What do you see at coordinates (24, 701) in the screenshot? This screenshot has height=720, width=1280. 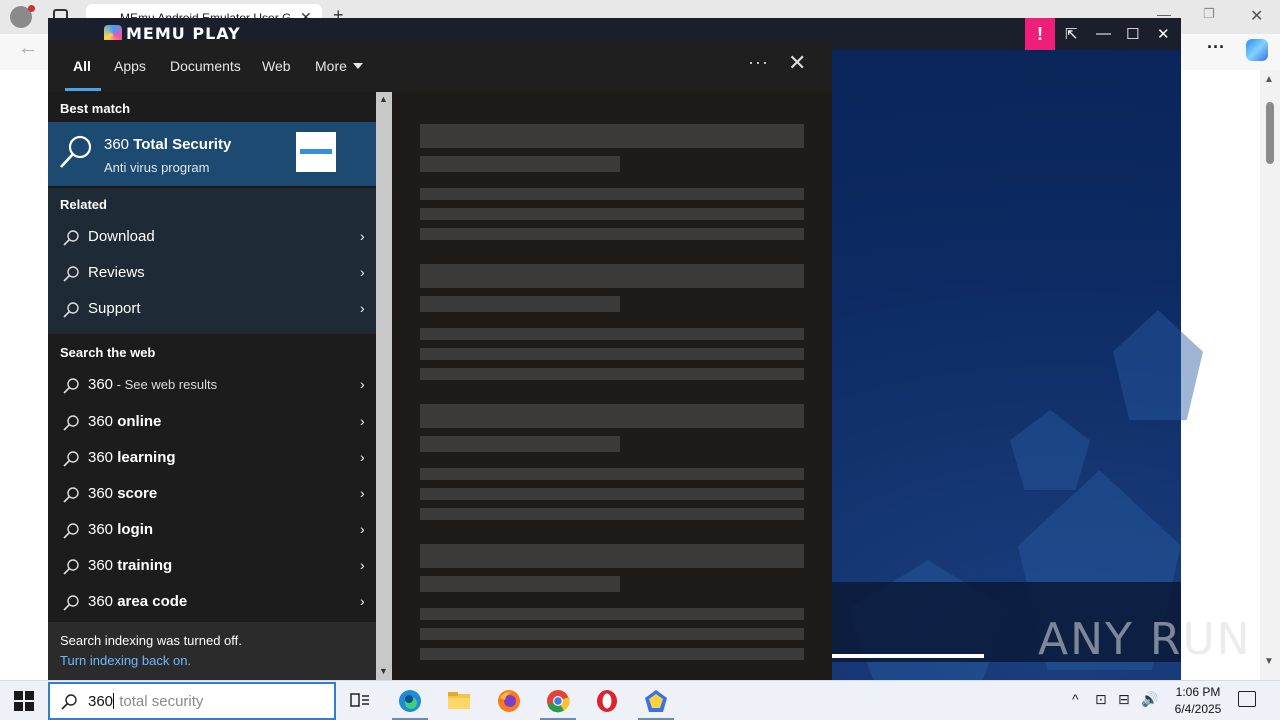 I see `windows-start-icon` at bounding box center [24, 701].